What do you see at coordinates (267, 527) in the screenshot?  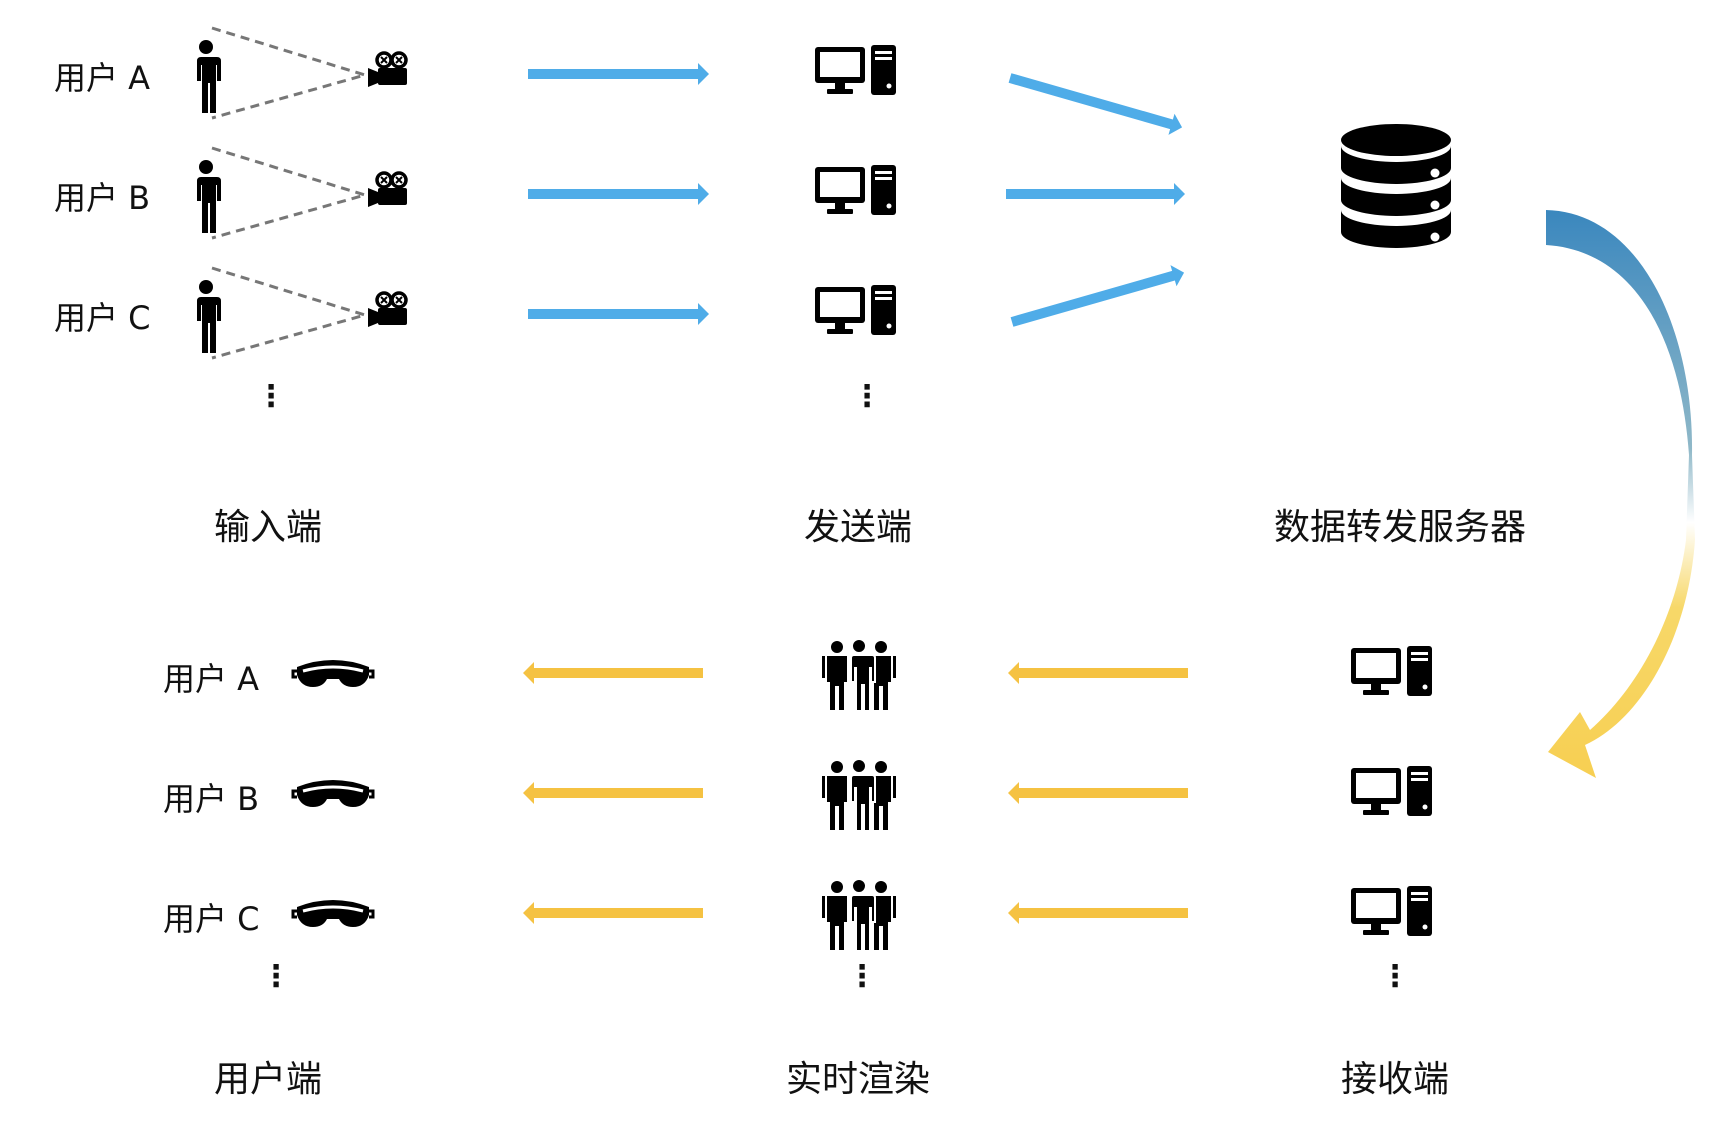 I see `stage-input-label: 输入端` at bounding box center [267, 527].